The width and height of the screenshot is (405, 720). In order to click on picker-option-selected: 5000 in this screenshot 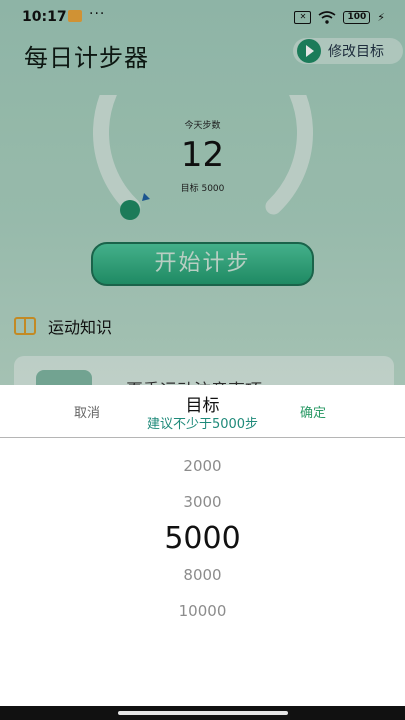, I will do `click(202, 538)`.